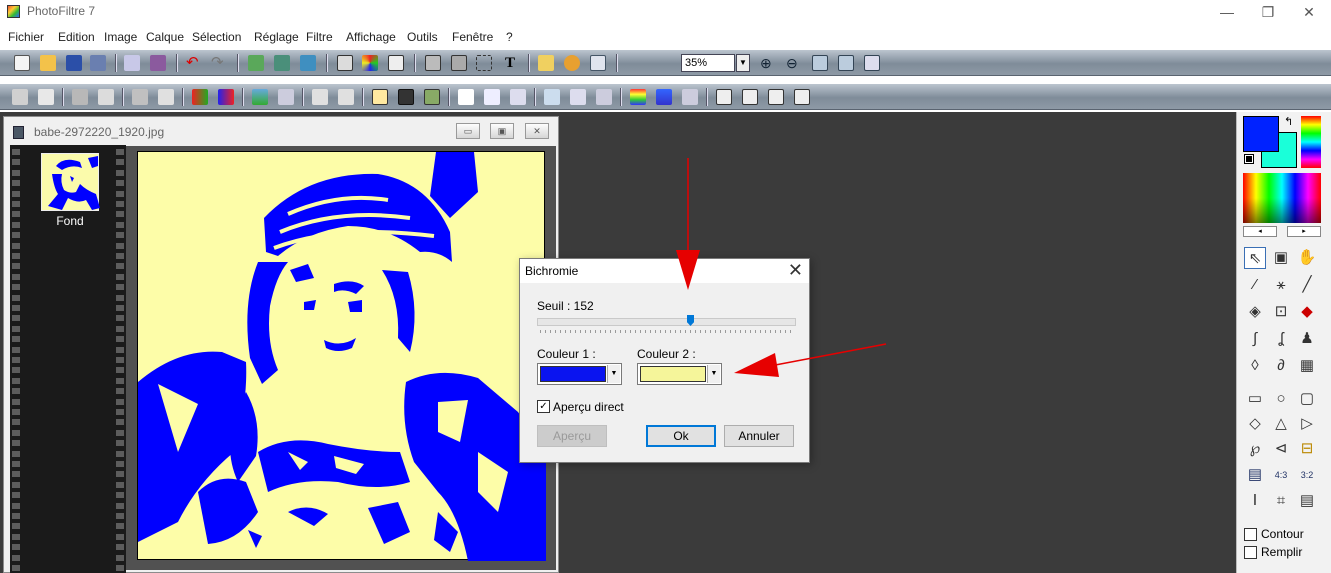 This screenshot has height=573, width=1331. I want to click on hand-tool-icon: ✋, so click(1307, 258).